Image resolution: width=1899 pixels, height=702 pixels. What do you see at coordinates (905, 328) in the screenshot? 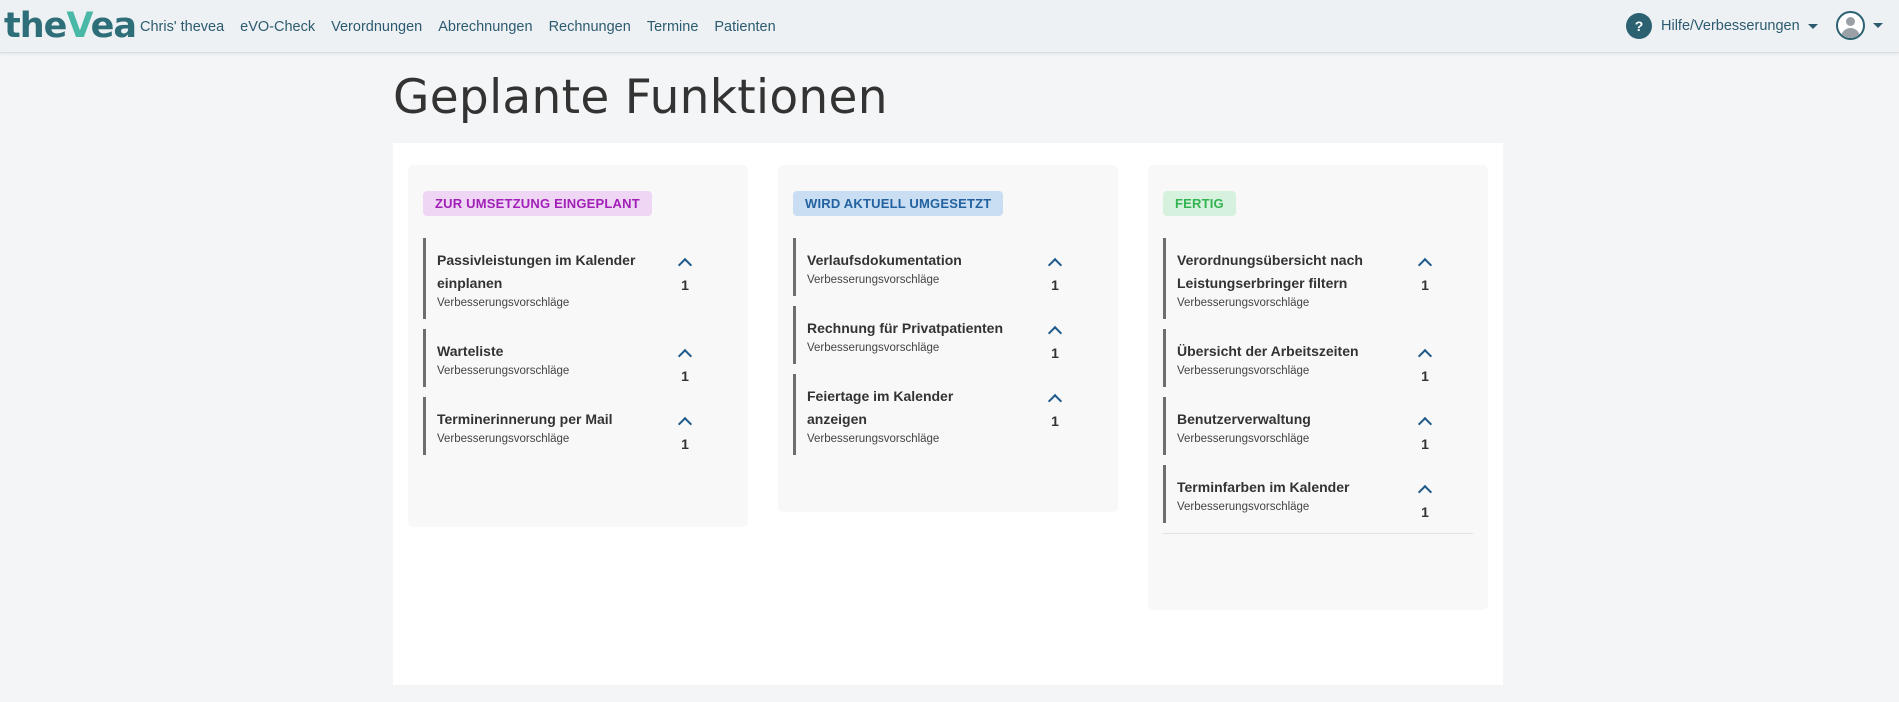
I see `feature-title: Rechnung für Privatpatienten` at bounding box center [905, 328].